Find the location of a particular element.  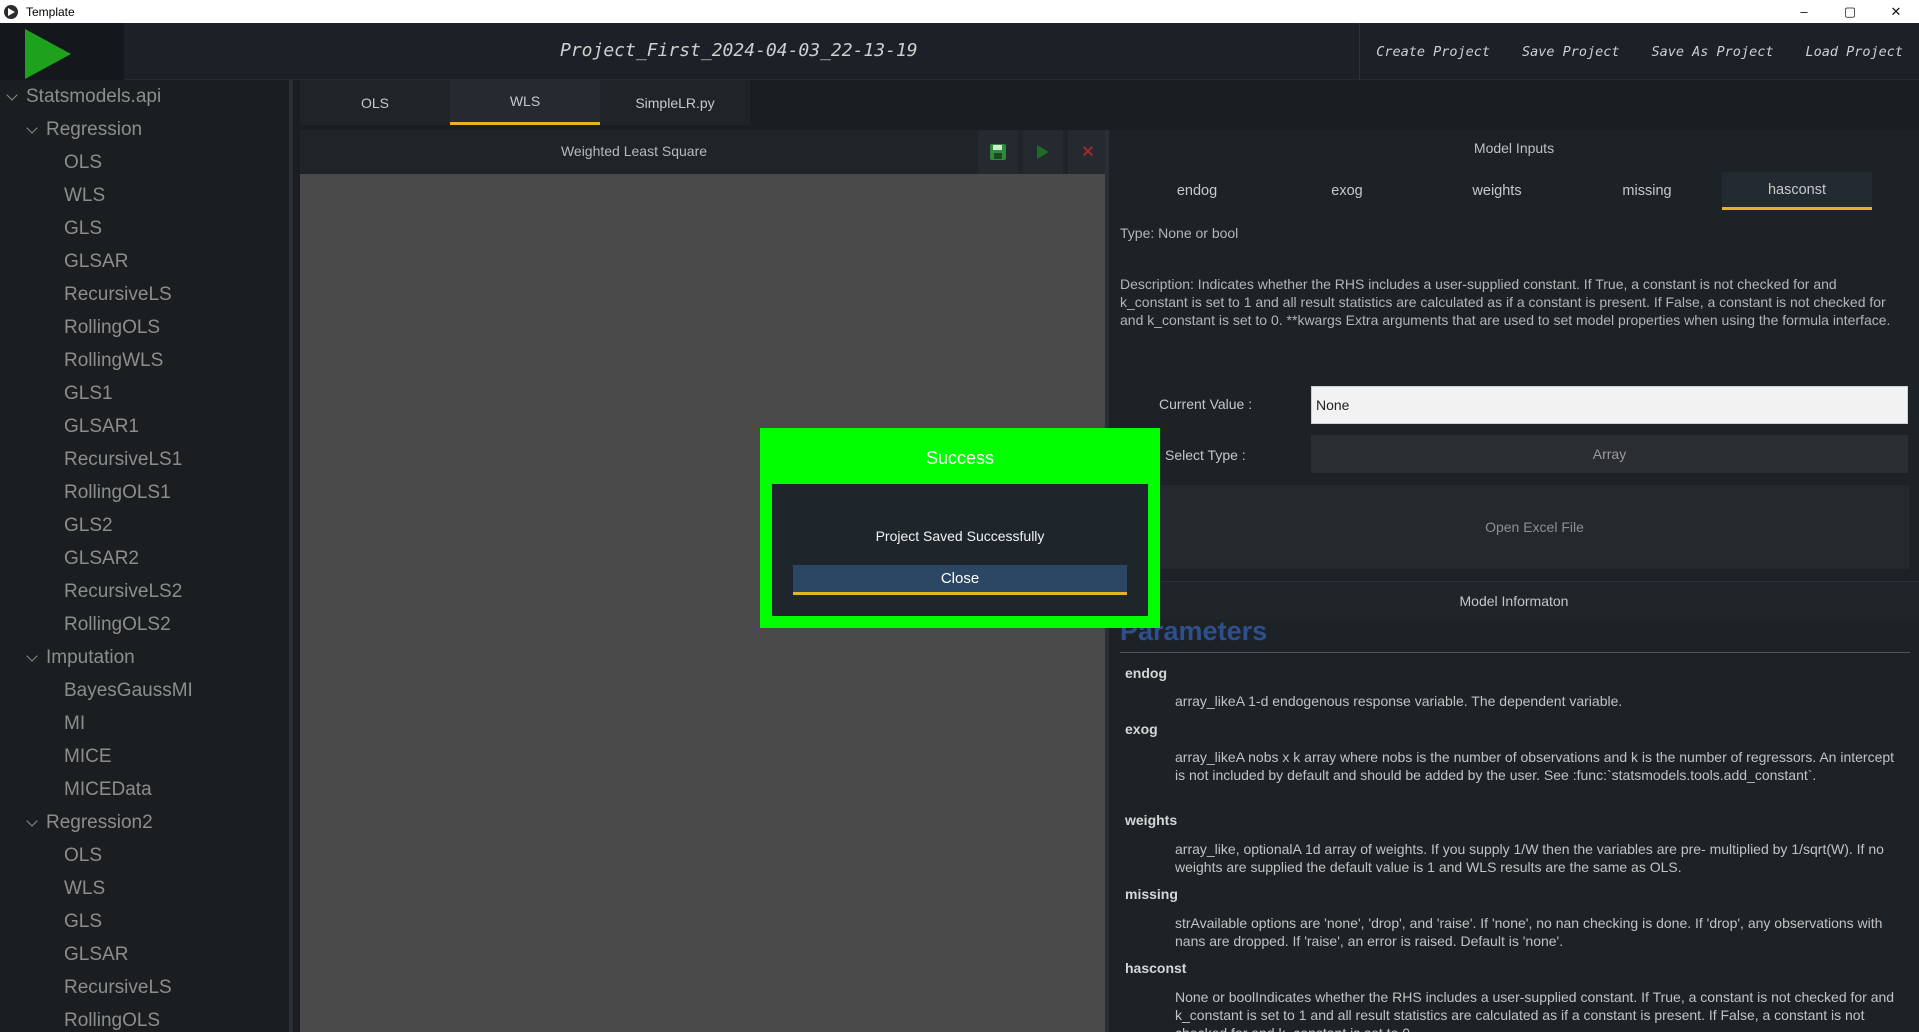

tree-item-mi: MI is located at coordinates (74, 723).